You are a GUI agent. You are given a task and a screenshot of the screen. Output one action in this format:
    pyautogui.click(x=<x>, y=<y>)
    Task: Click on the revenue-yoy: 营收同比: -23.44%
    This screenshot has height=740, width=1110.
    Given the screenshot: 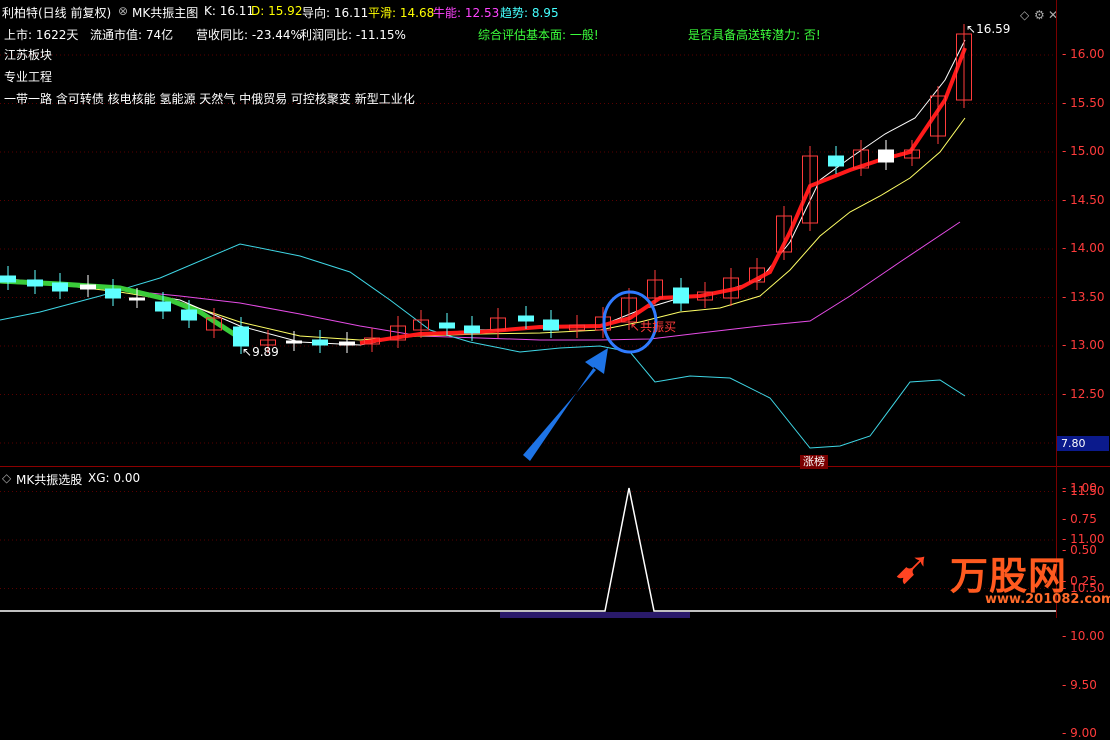 What is the action you would take?
    pyautogui.click(x=249, y=35)
    